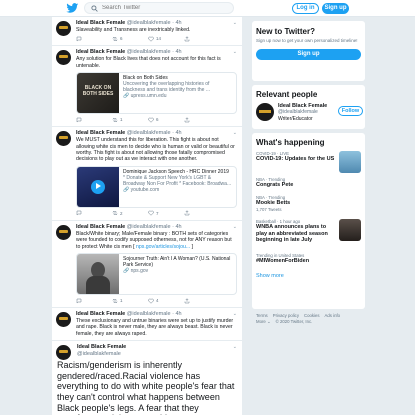 The width and height of the screenshot is (415, 415). Describe the element at coordinates (130, 213) in the screenshot. I see `retweet-button: 2` at that location.